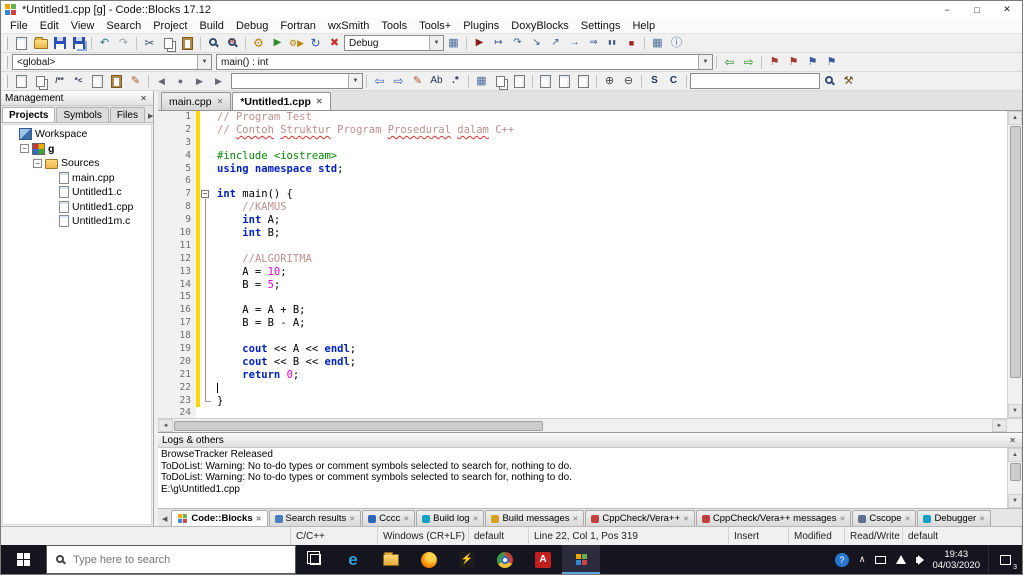  What do you see at coordinates (748, 62) in the screenshot?
I see `jump-forward-button: ⇨` at bounding box center [748, 62].